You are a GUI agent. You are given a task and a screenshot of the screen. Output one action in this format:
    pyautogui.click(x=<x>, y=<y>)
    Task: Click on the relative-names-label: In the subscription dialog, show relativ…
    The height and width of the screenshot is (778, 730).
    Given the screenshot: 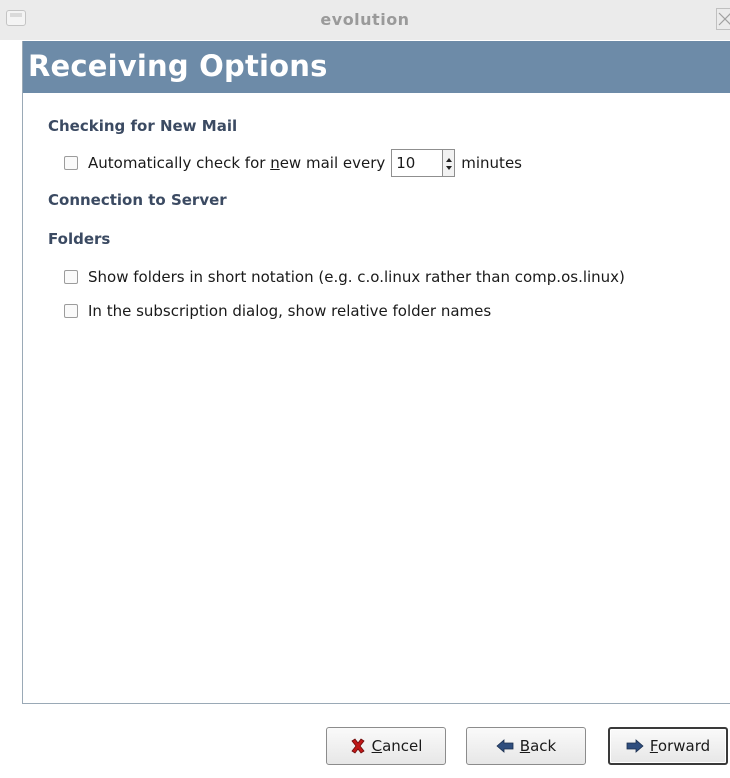 What is the action you would take?
    pyautogui.click(x=289, y=311)
    